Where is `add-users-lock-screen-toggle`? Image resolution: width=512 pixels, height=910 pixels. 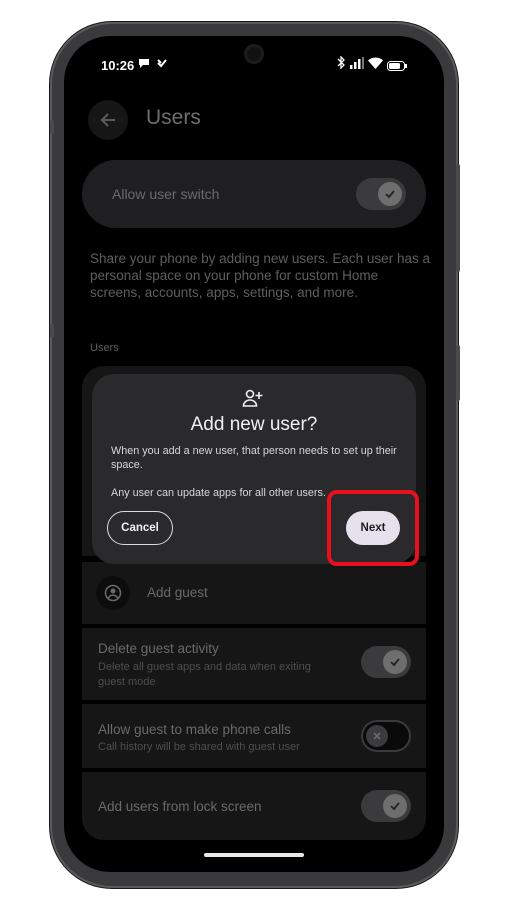
add-users-lock-screen-toggle is located at coordinates (386, 806).